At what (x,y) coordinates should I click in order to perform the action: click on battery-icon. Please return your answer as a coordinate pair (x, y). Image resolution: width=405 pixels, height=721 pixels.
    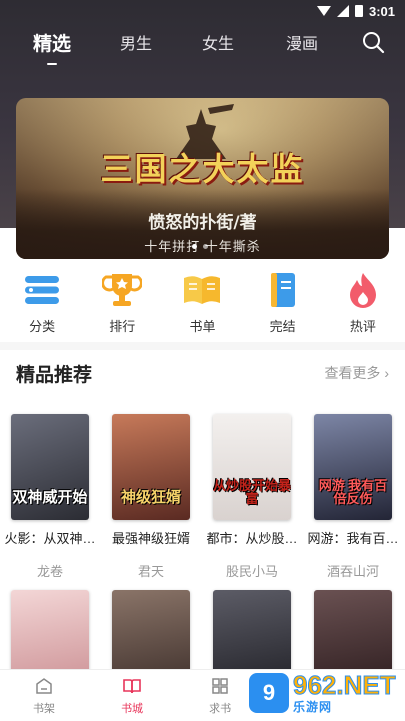
    Looking at the image, I should click on (358, 11).